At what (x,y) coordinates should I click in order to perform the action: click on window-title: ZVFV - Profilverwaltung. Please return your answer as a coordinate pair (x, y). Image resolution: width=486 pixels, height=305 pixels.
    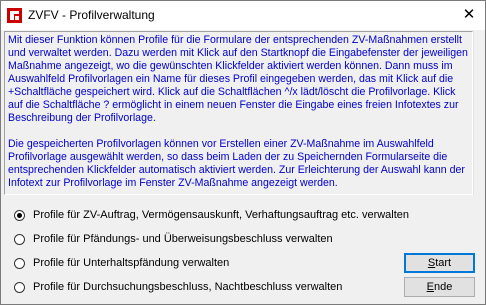
    Looking at the image, I should click on (91, 15).